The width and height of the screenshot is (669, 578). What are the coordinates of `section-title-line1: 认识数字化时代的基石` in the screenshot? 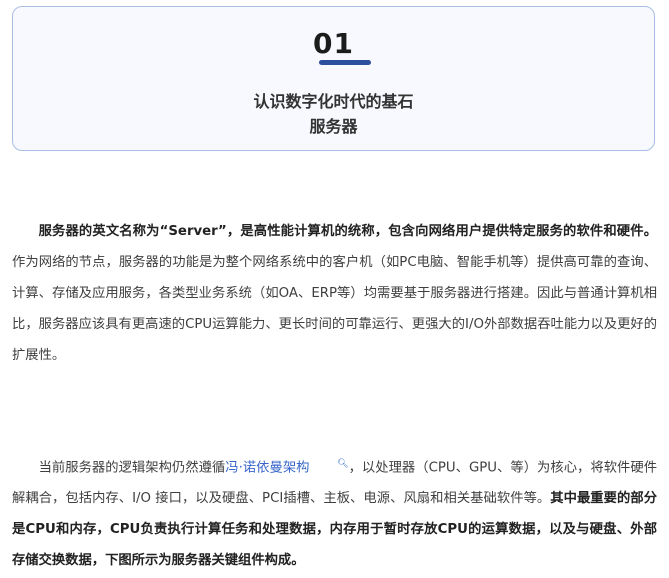 It's located at (333, 101).